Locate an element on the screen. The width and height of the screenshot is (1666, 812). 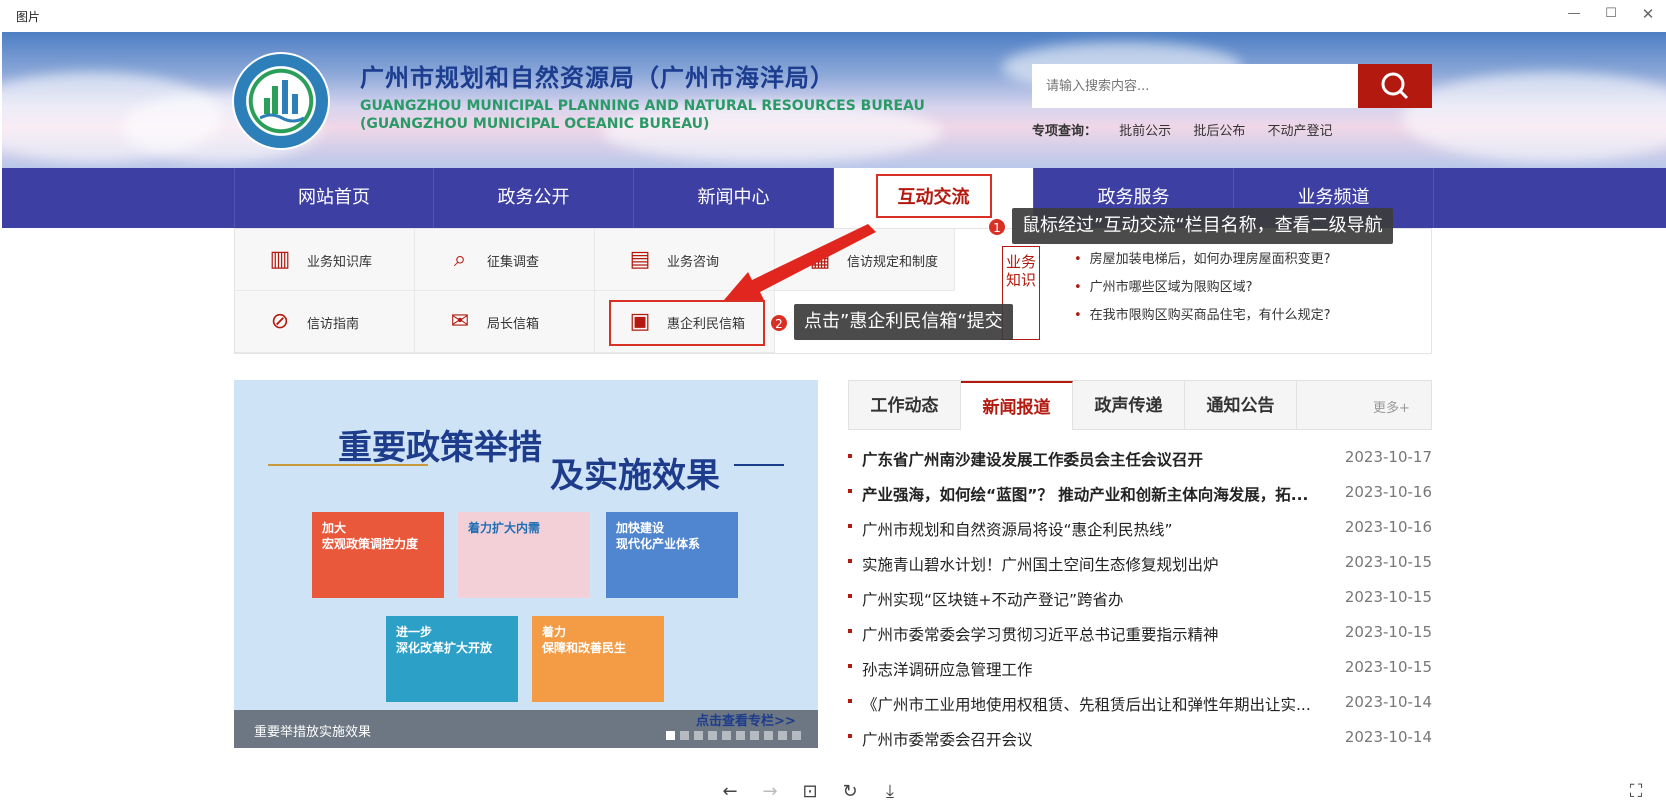
knowledge-item: 广州市哪些区域为限购区域? is located at coordinates (1202, 292).